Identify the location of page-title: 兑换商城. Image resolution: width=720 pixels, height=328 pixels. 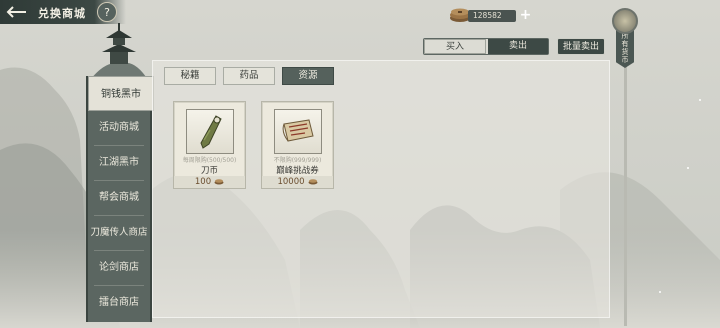
(62, 13).